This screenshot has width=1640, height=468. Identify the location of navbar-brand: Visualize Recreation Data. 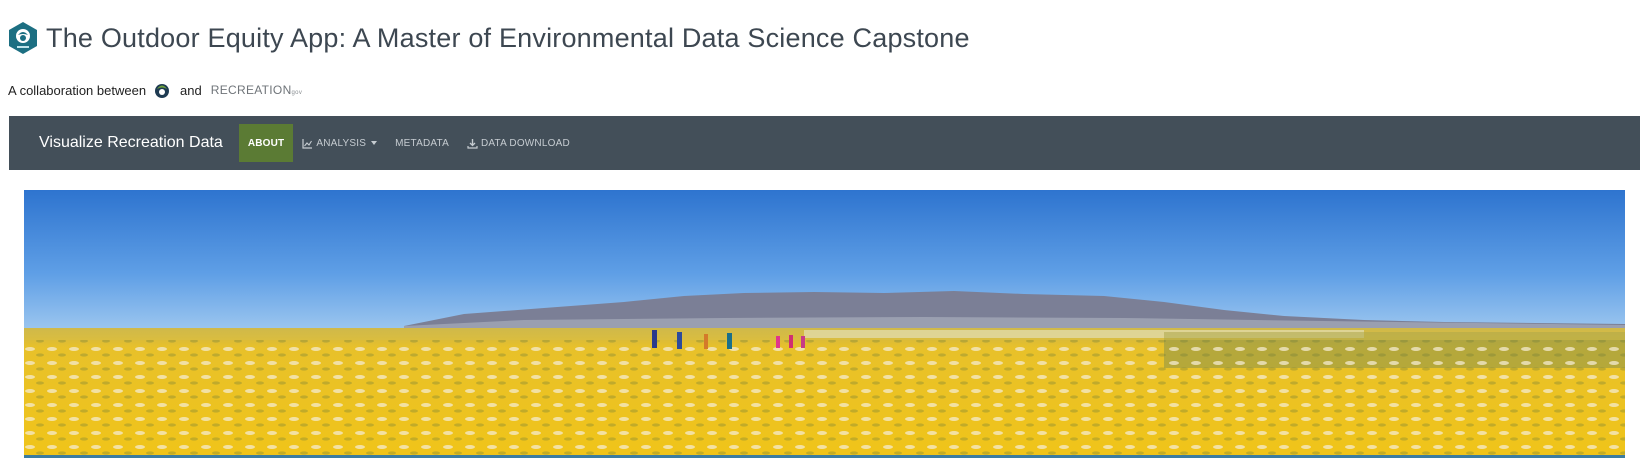
(131, 143).